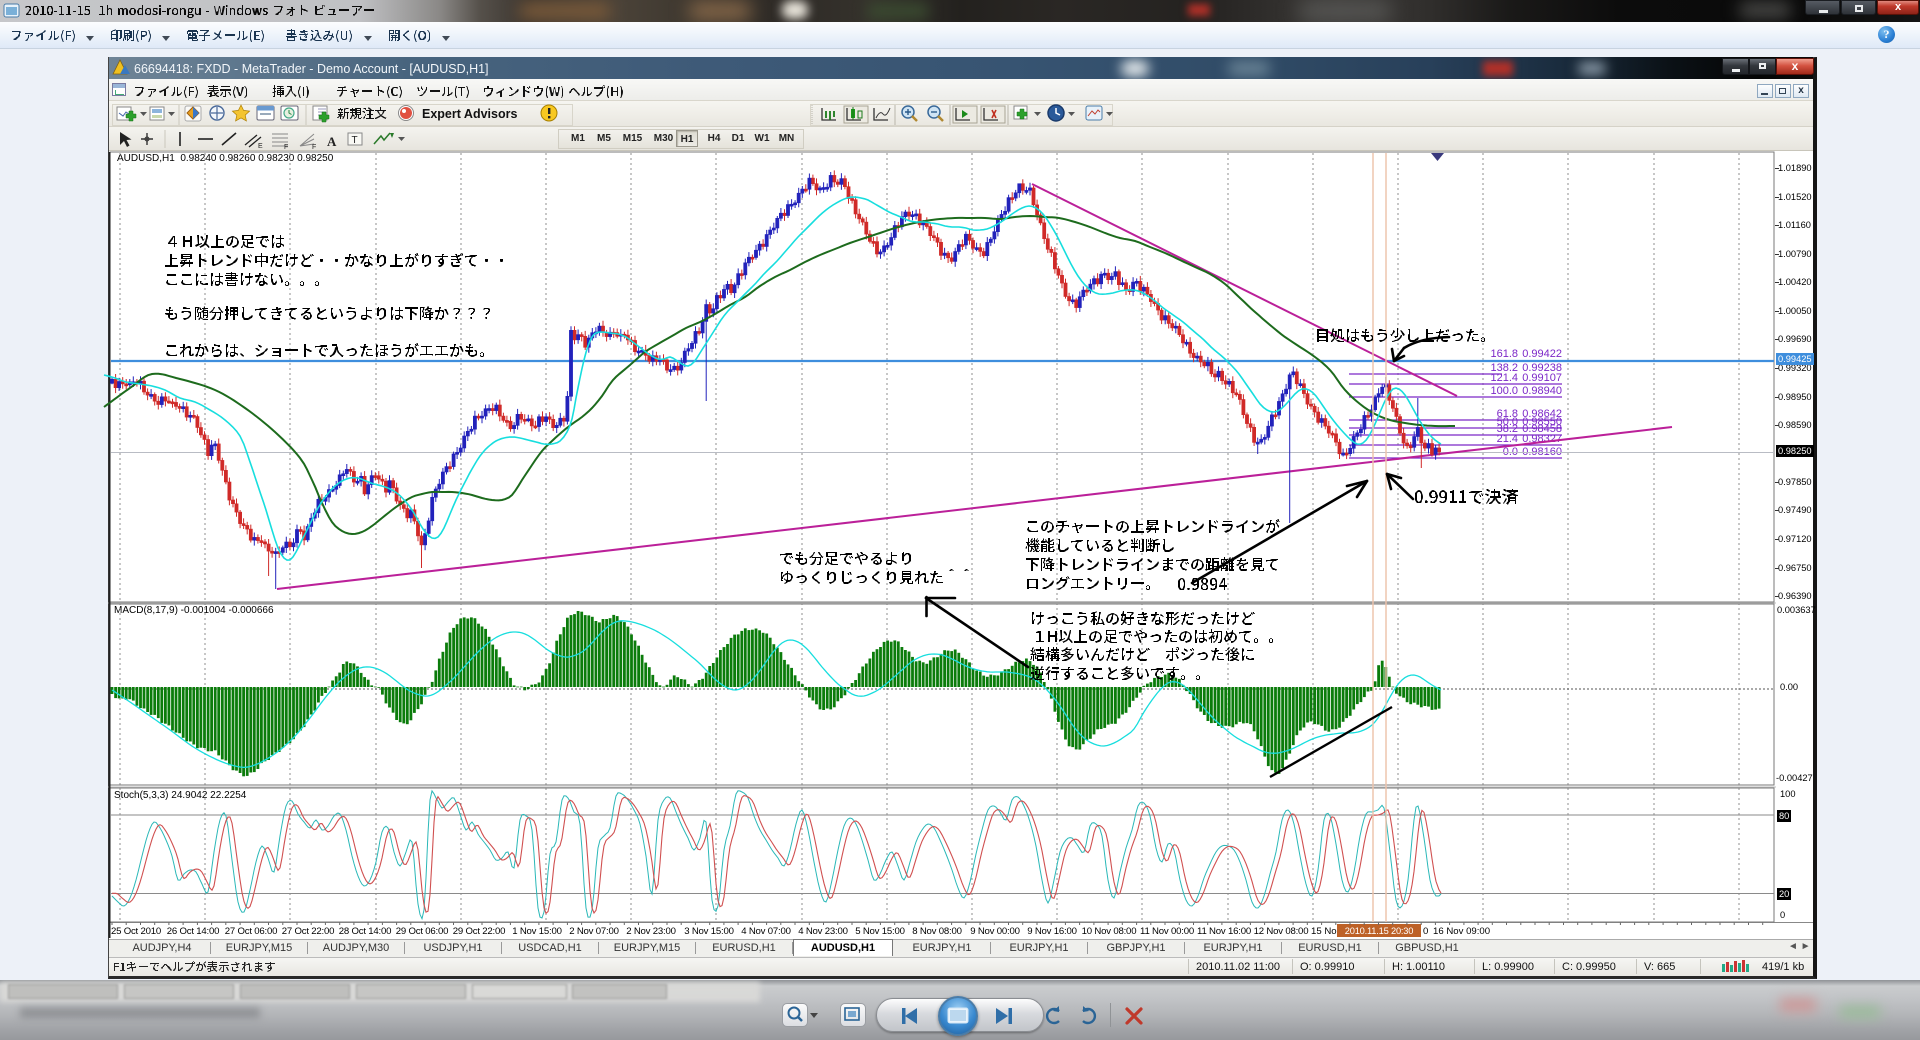  What do you see at coordinates (260, 146) in the screenshot?
I see `svg-text: E` at bounding box center [260, 146].